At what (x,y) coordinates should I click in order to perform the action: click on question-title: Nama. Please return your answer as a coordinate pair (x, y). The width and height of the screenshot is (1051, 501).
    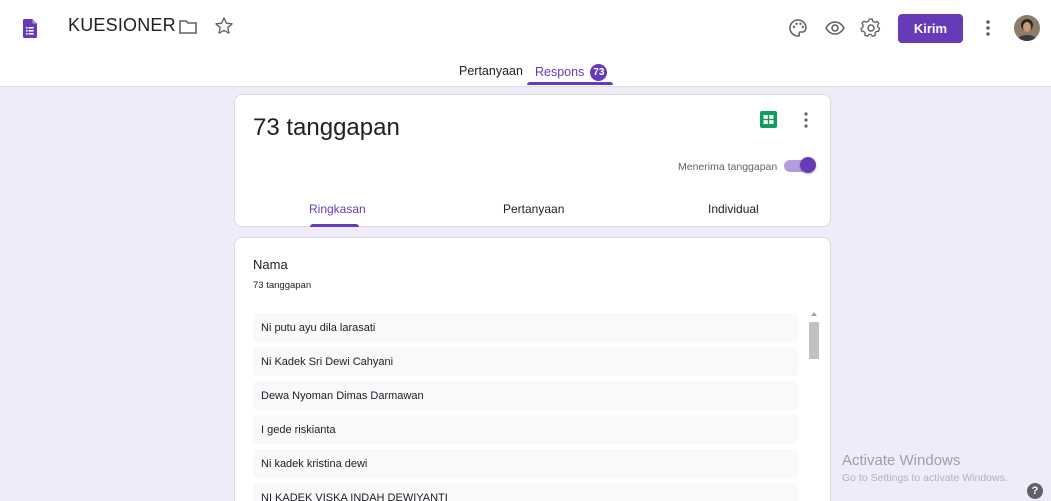
    Looking at the image, I should click on (270, 264).